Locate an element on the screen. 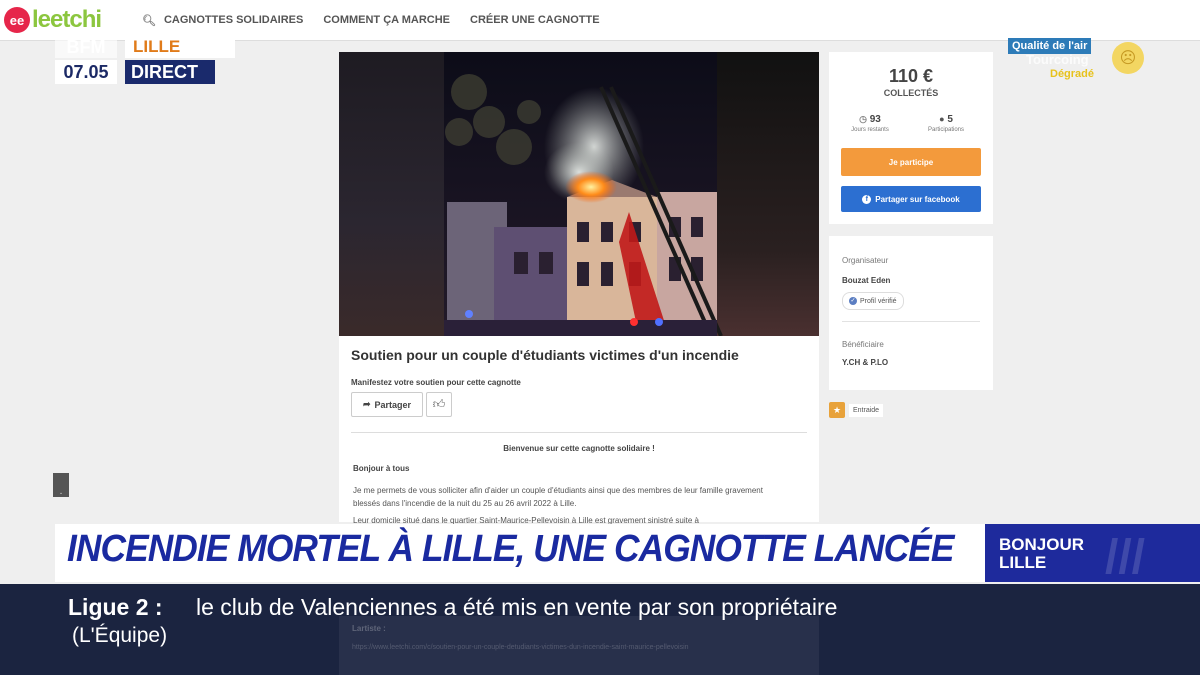 The width and height of the screenshot is (1200, 675). days-remaining-value: 93 is located at coordinates (875, 119).